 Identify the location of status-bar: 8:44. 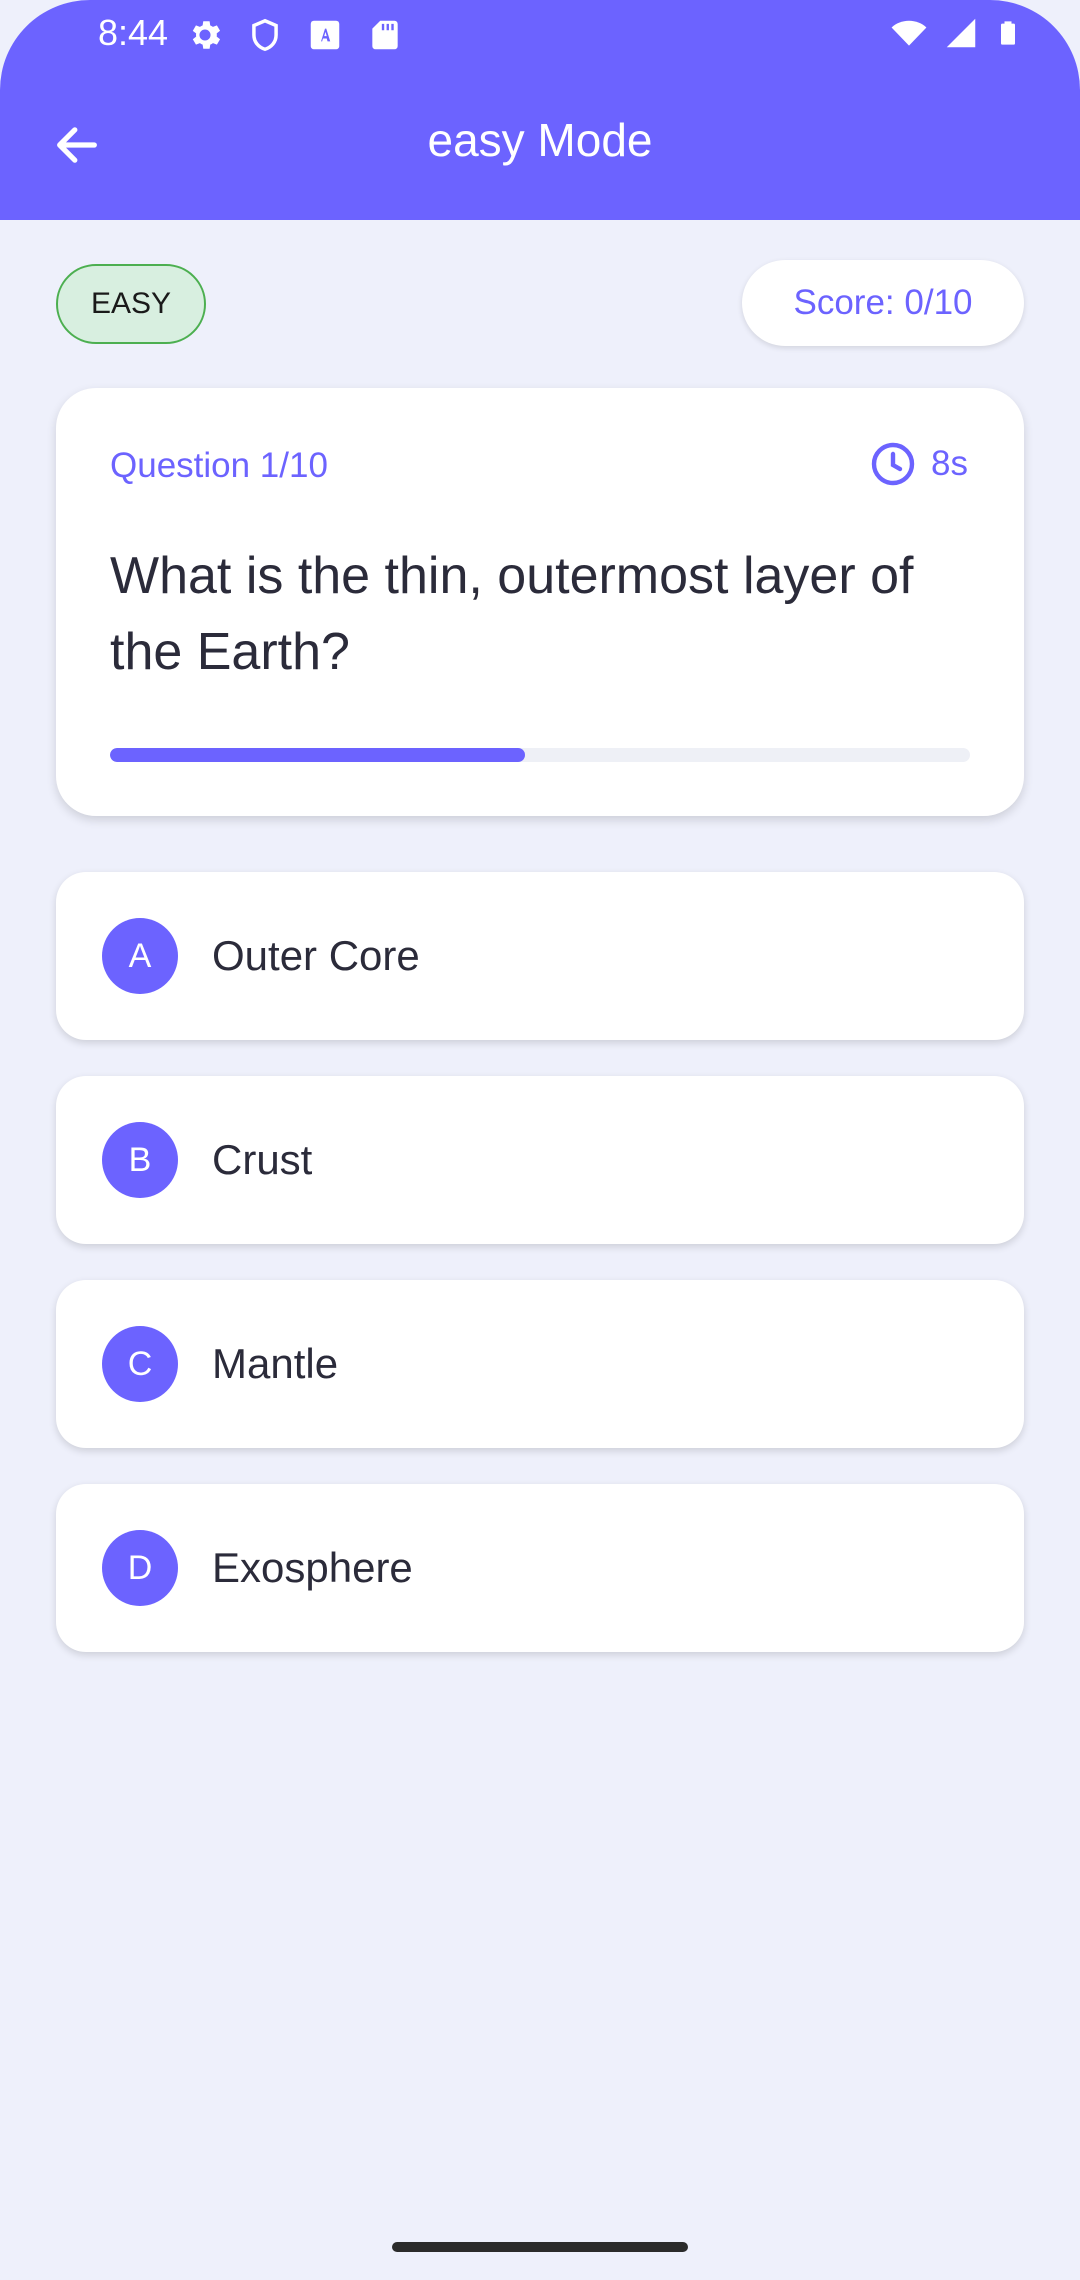
(540, 35).